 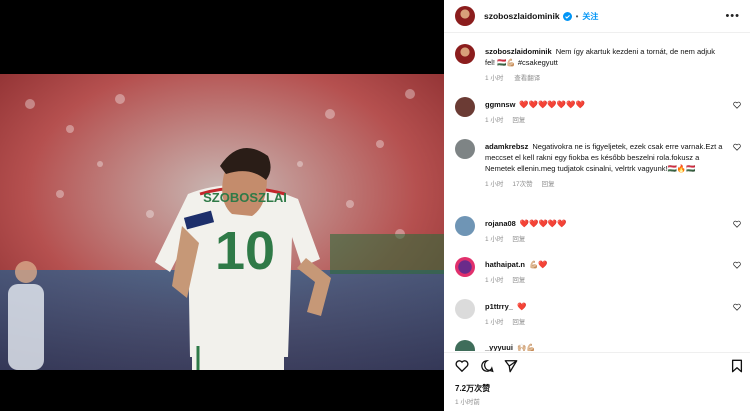 I want to click on comment-text: ❤️❤️❤️❤️❤️, so click(x=543, y=223).